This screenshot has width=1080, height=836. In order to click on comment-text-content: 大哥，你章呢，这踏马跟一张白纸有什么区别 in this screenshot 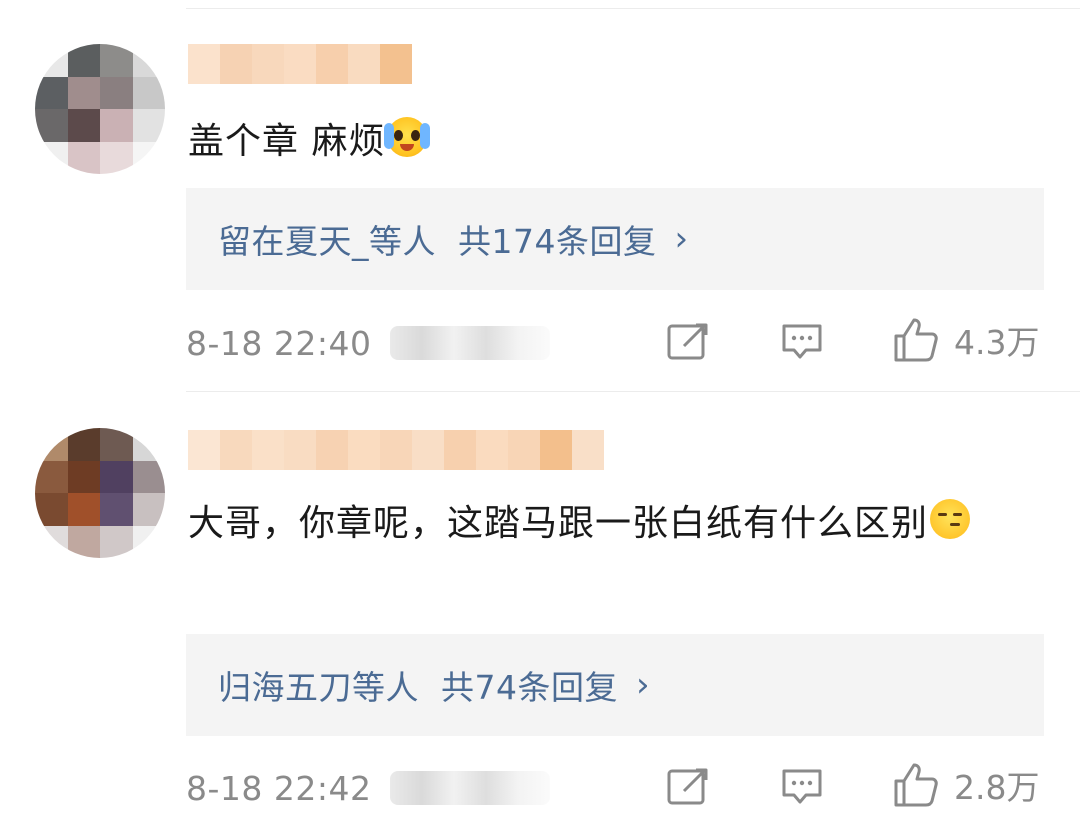, I will do `click(558, 523)`.